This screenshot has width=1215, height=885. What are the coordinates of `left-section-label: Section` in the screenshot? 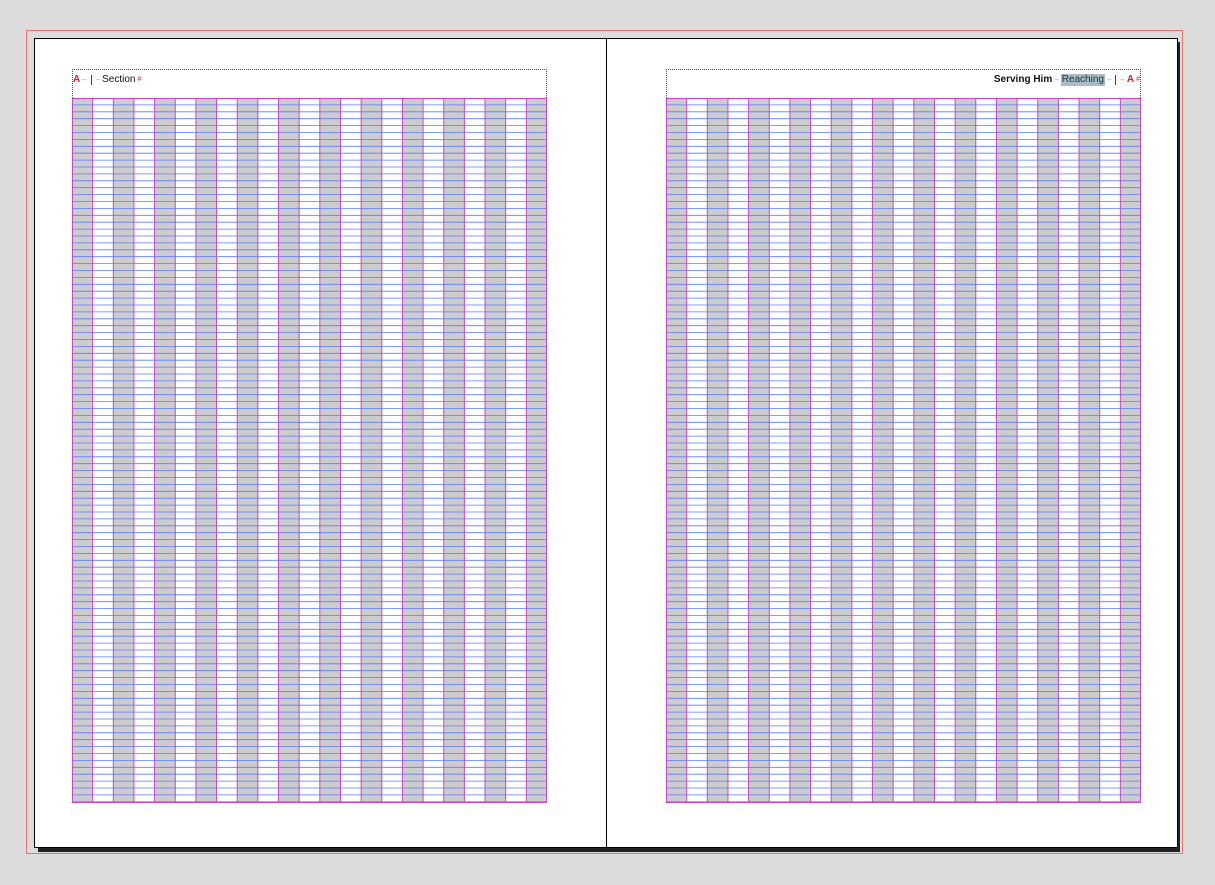 It's located at (119, 79).